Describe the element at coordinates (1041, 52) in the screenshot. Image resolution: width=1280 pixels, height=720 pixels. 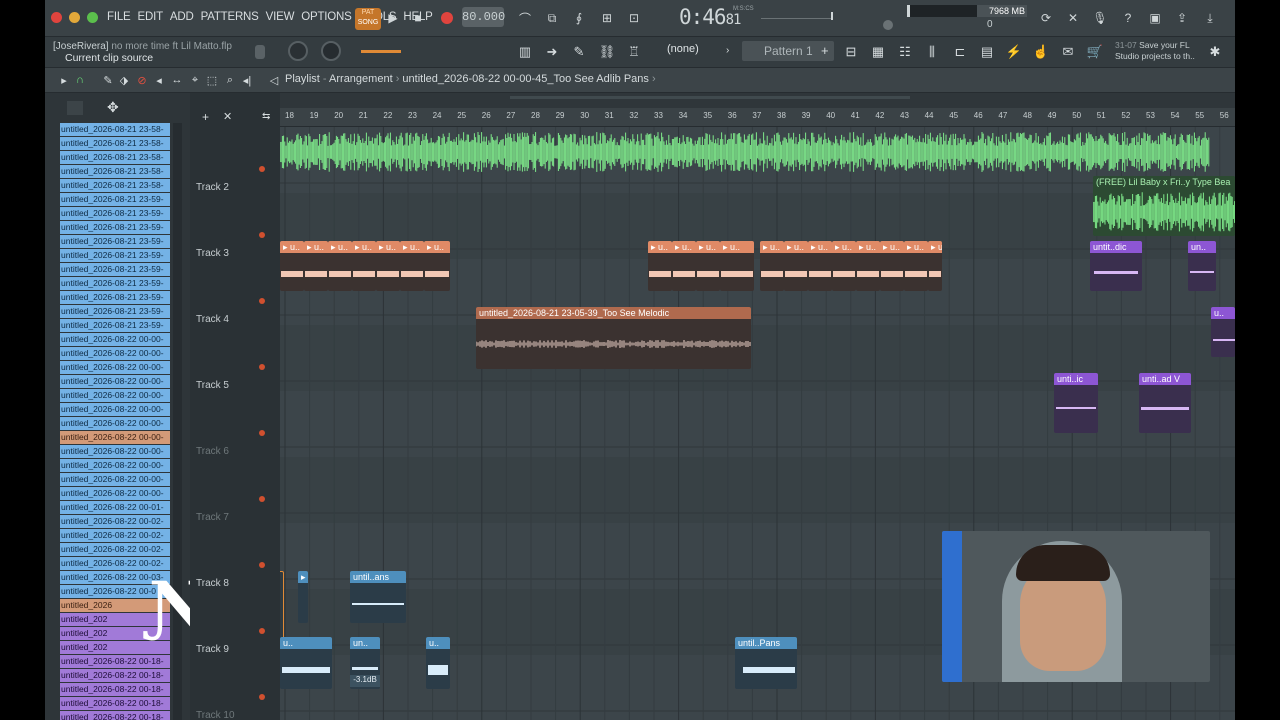
I see `touch-icon: ☝` at that location.